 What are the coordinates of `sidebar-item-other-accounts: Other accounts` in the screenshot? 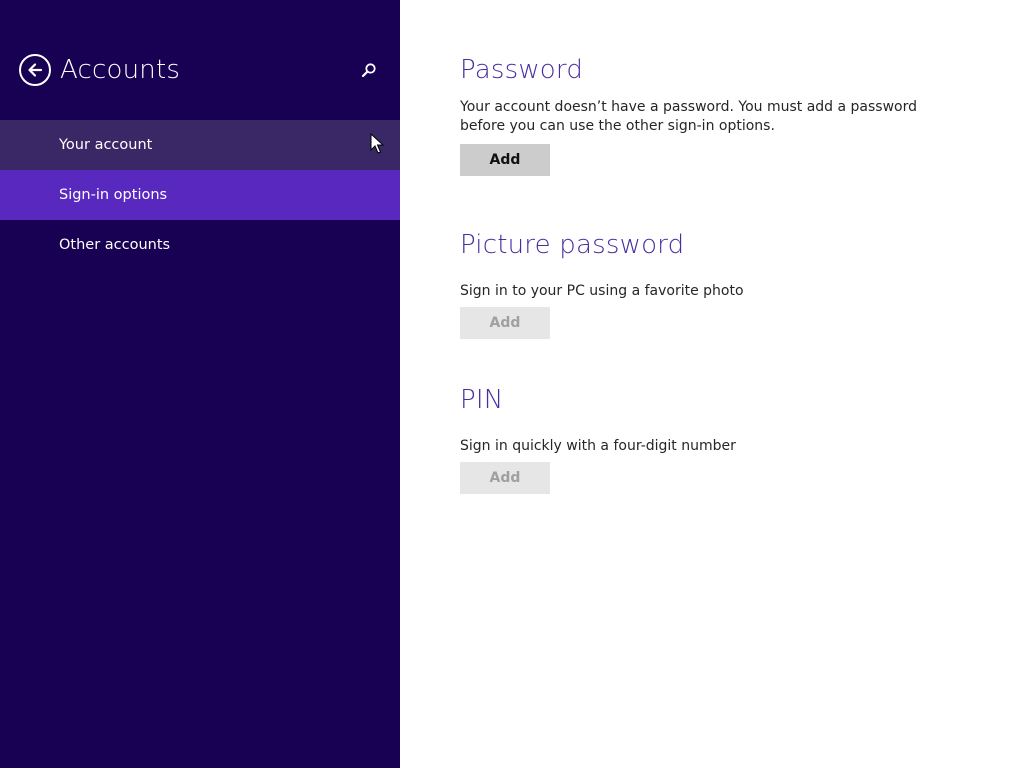 It's located at (200, 245).